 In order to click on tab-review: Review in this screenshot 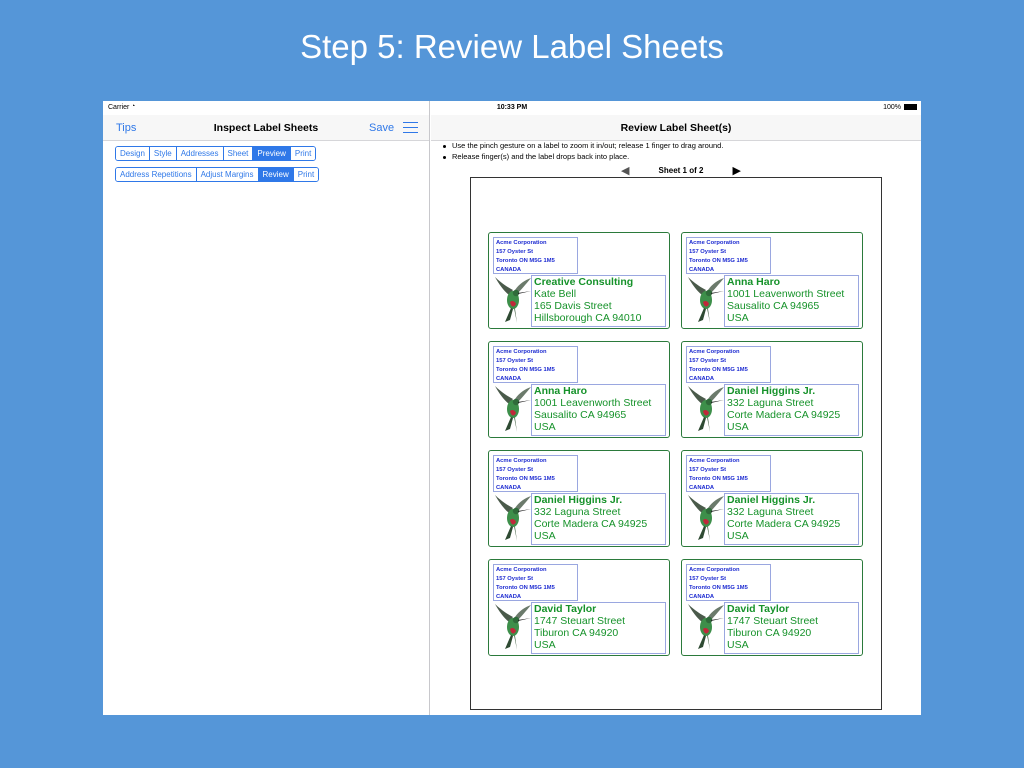, I will do `click(276, 174)`.